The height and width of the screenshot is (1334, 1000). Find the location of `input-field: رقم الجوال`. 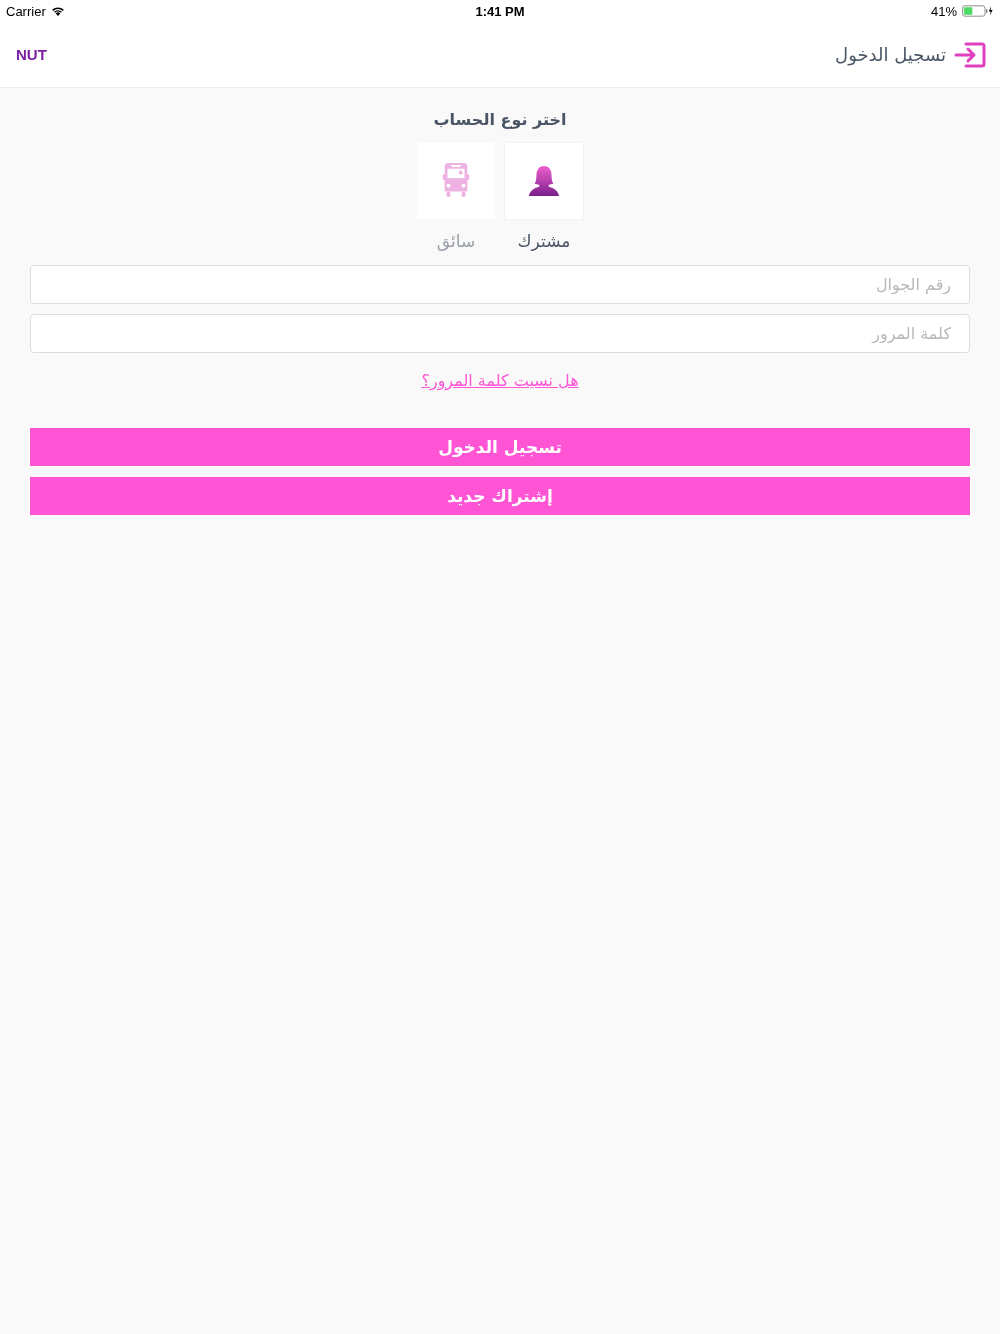

input-field: رقم الجوال is located at coordinates (500, 284).